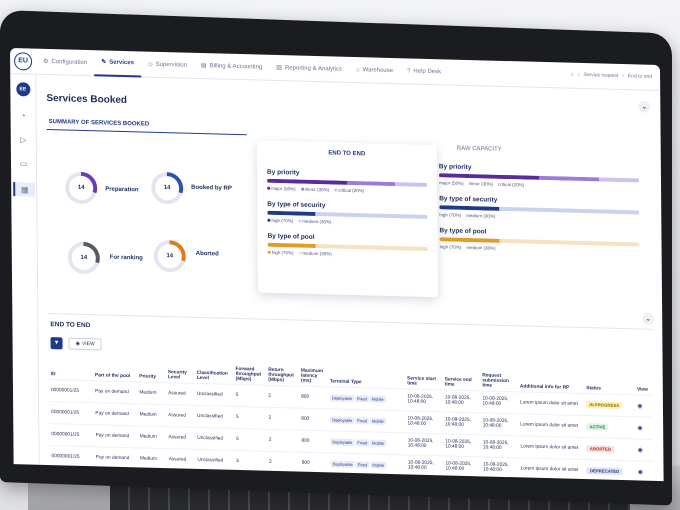 The width and height of the screenshot is (680, 510). Describe the element at coordinates (600, 75) in the screenshot. I see `breadcrumb-item: Service request` at that location.